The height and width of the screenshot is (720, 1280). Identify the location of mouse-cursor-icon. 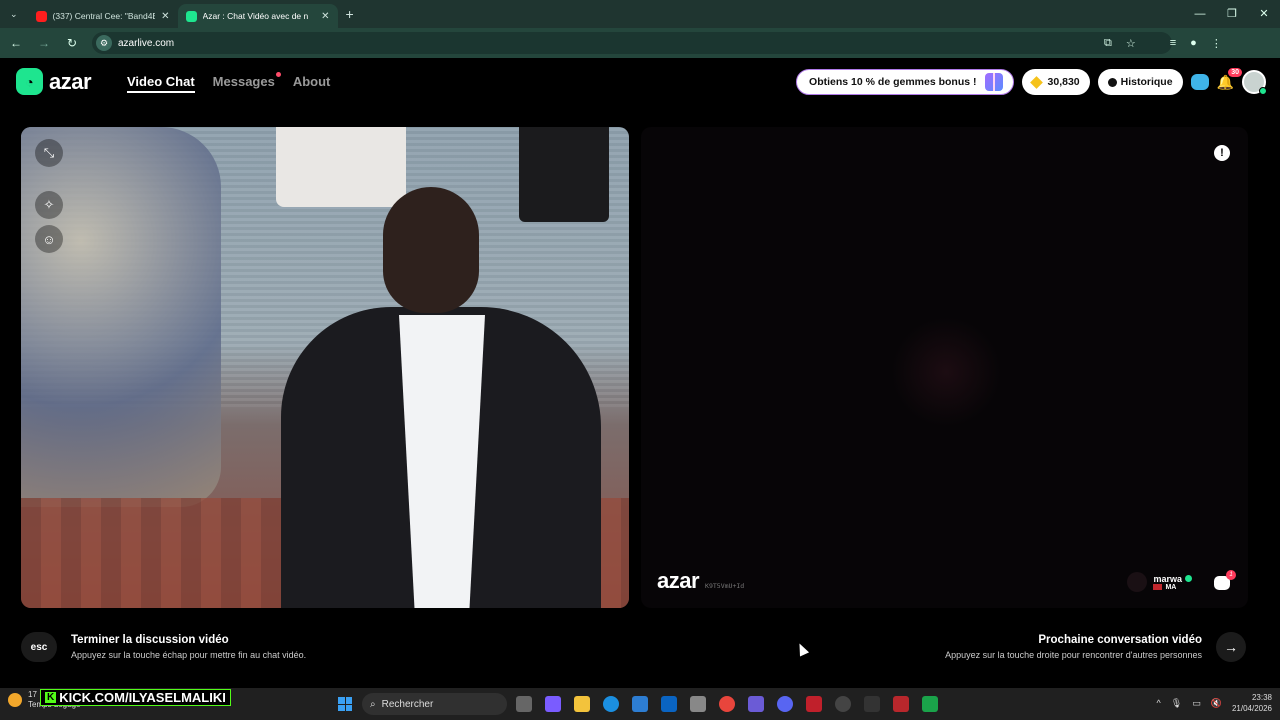
(802, 649).